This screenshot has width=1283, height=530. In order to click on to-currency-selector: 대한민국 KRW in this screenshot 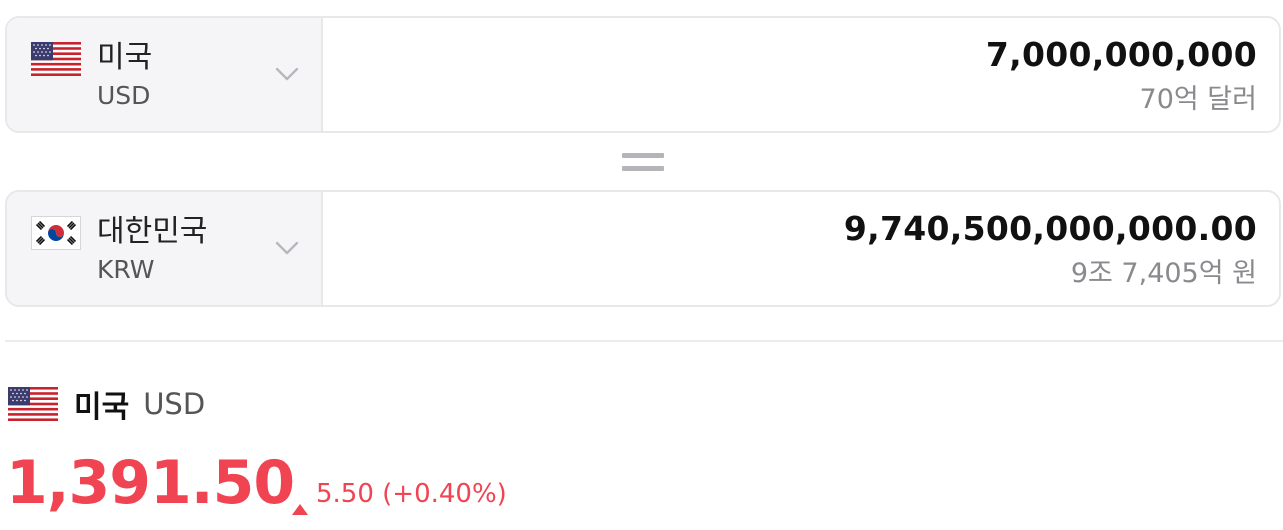, I will do `click(165, 248)`.